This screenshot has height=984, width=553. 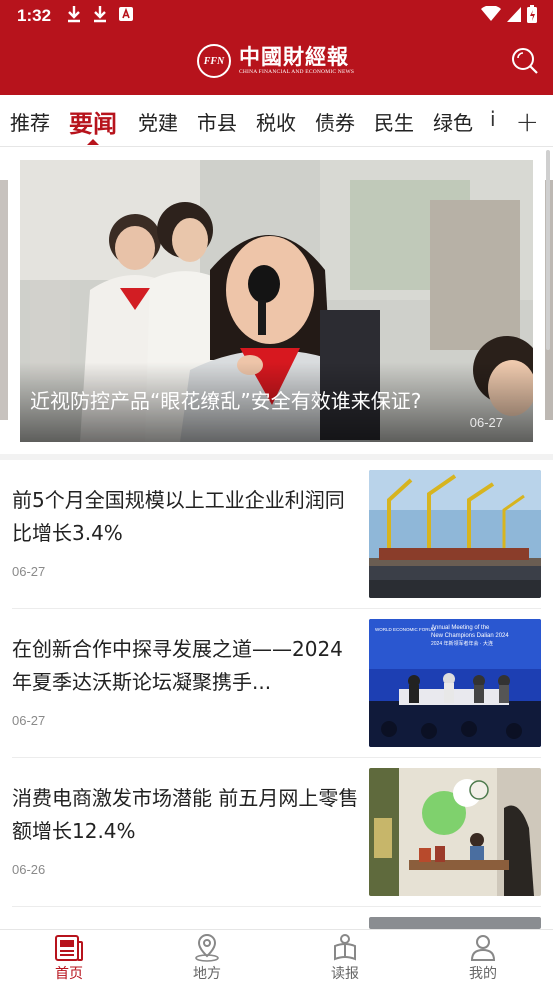 I want to click on battery-icon, so click(x=532, y=14).